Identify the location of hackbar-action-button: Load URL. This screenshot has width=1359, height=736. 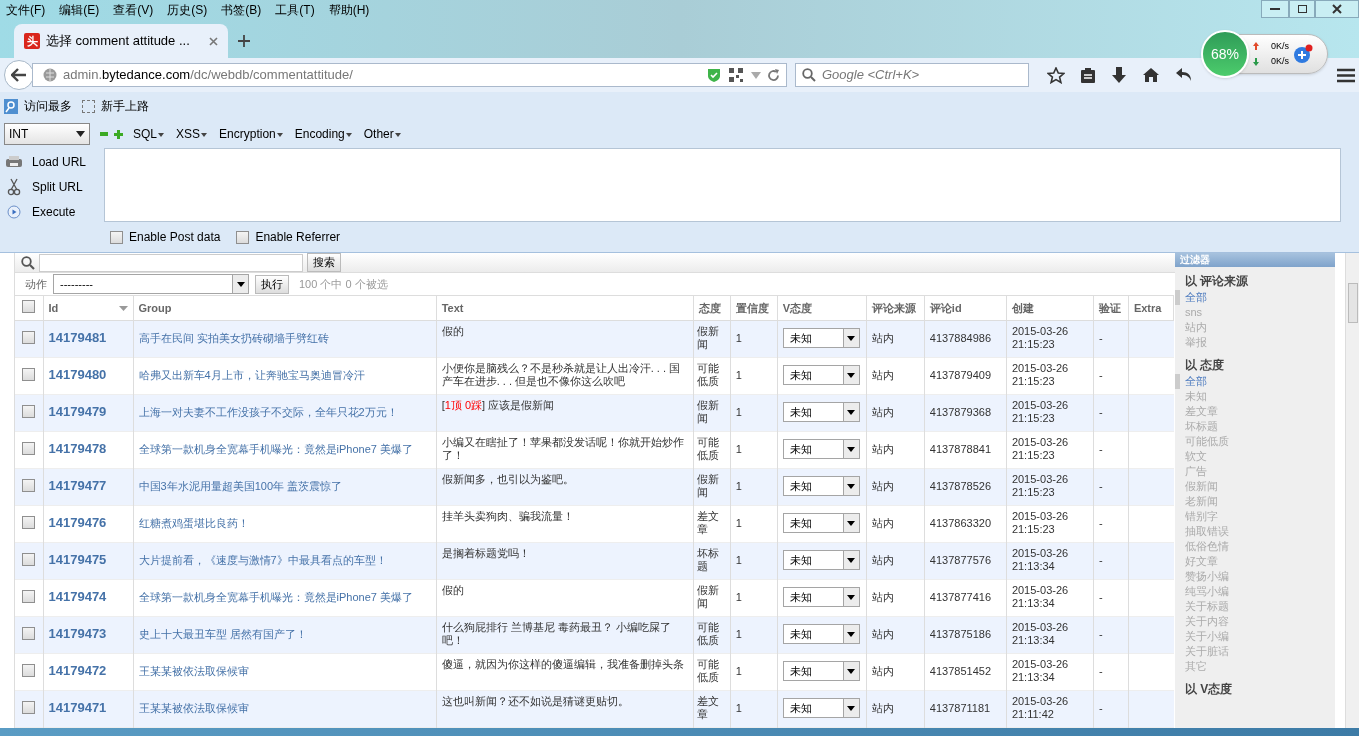
(59, 162).